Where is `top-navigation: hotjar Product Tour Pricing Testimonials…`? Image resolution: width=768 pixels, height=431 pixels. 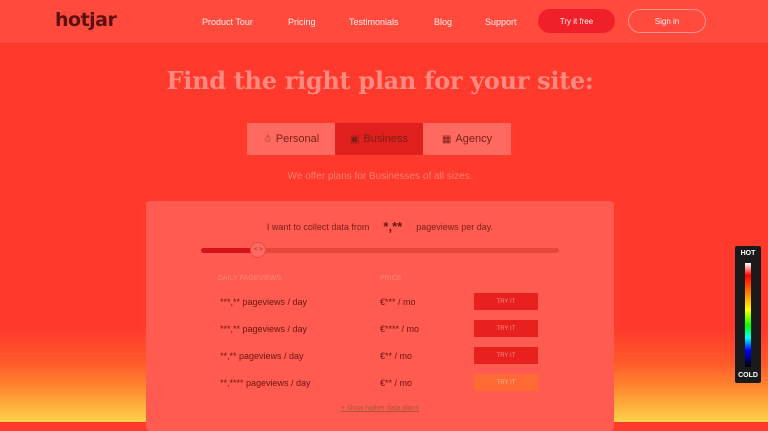 top-navigation: hotjar Product Tour Pricing Testimonials… is located at coordinates (384, 22).